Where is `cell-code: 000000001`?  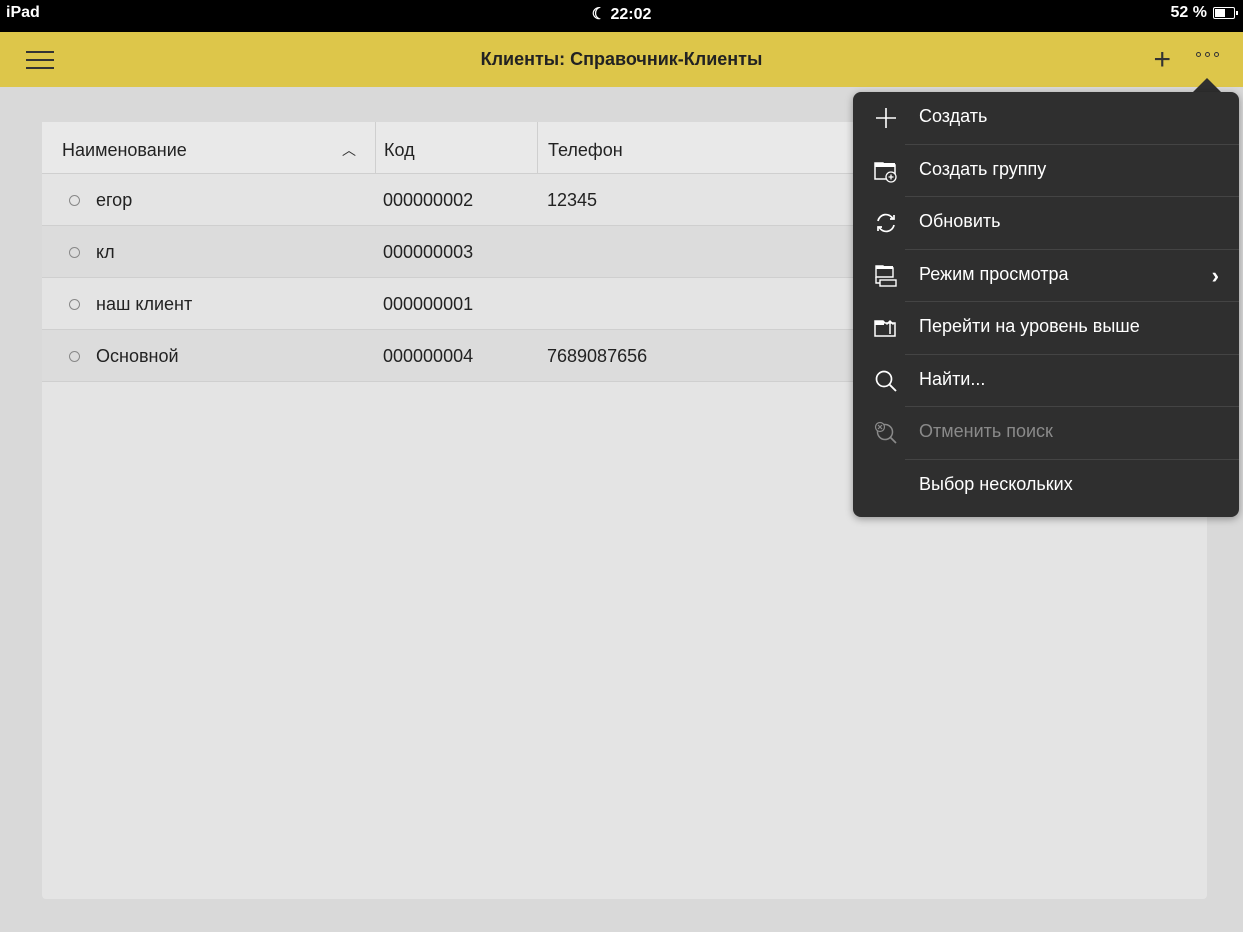 cell-code: 000000001 is located at coordinates (428, 304).